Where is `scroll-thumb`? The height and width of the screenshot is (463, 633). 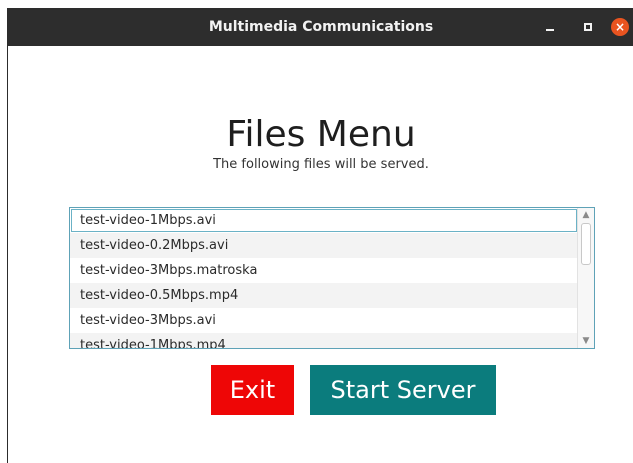 scroll-thumb is located at coordinates (586, 244).